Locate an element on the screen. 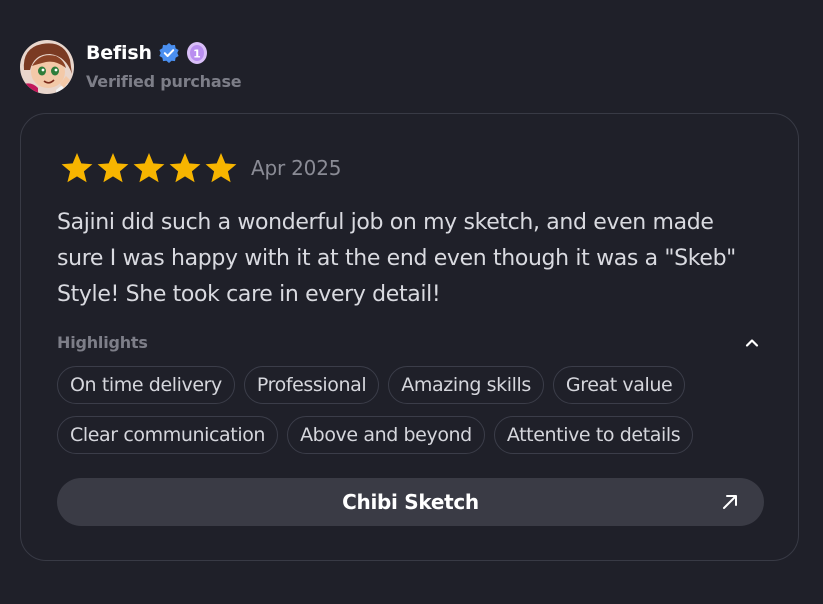  chevron-up-icon is located at coordinates (752, 343).